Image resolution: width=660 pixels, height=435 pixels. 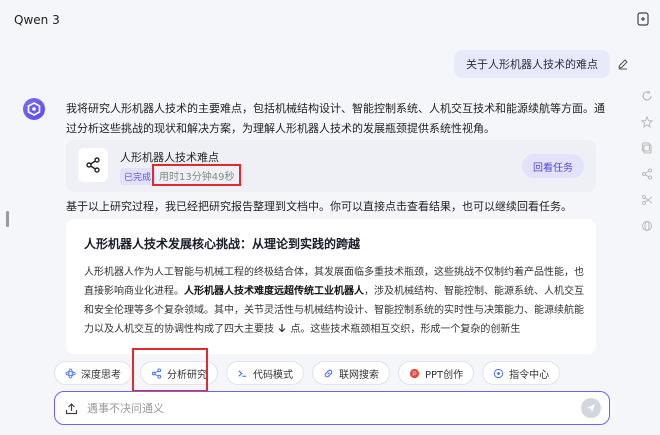 I want to click on elapsed-time: 用时13分钟49秒, so click(x=197, y=177).